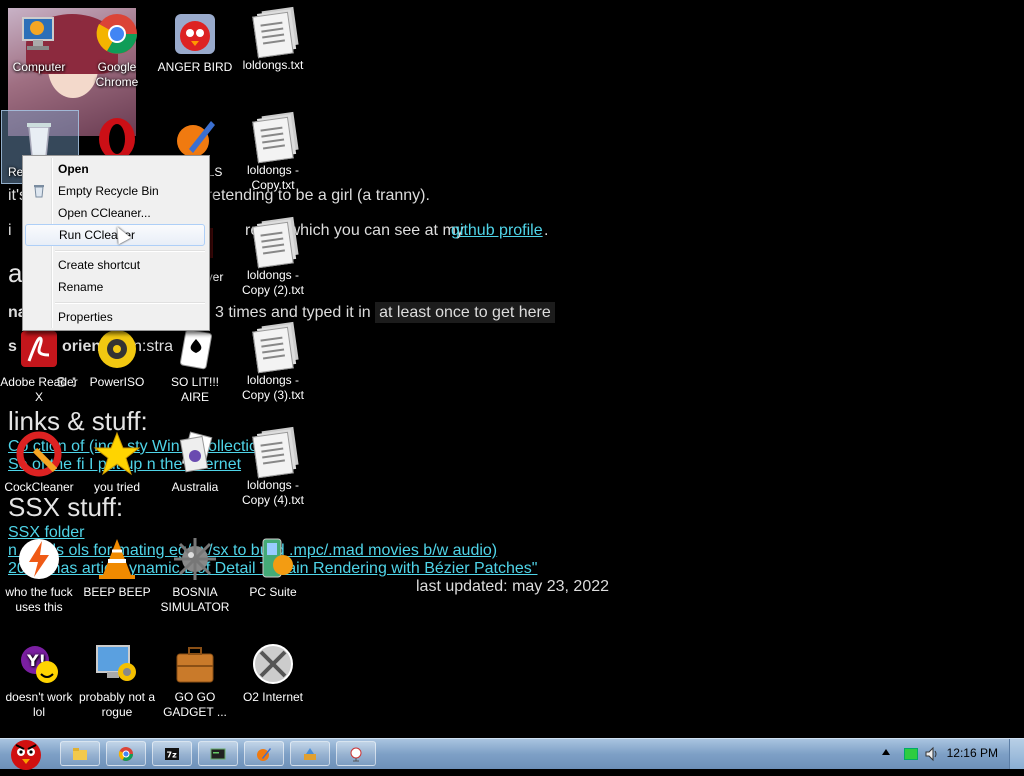 The width and height of the screenshot is (1024, 776). I want to click on angry-bird-icon, so click(195, 34).